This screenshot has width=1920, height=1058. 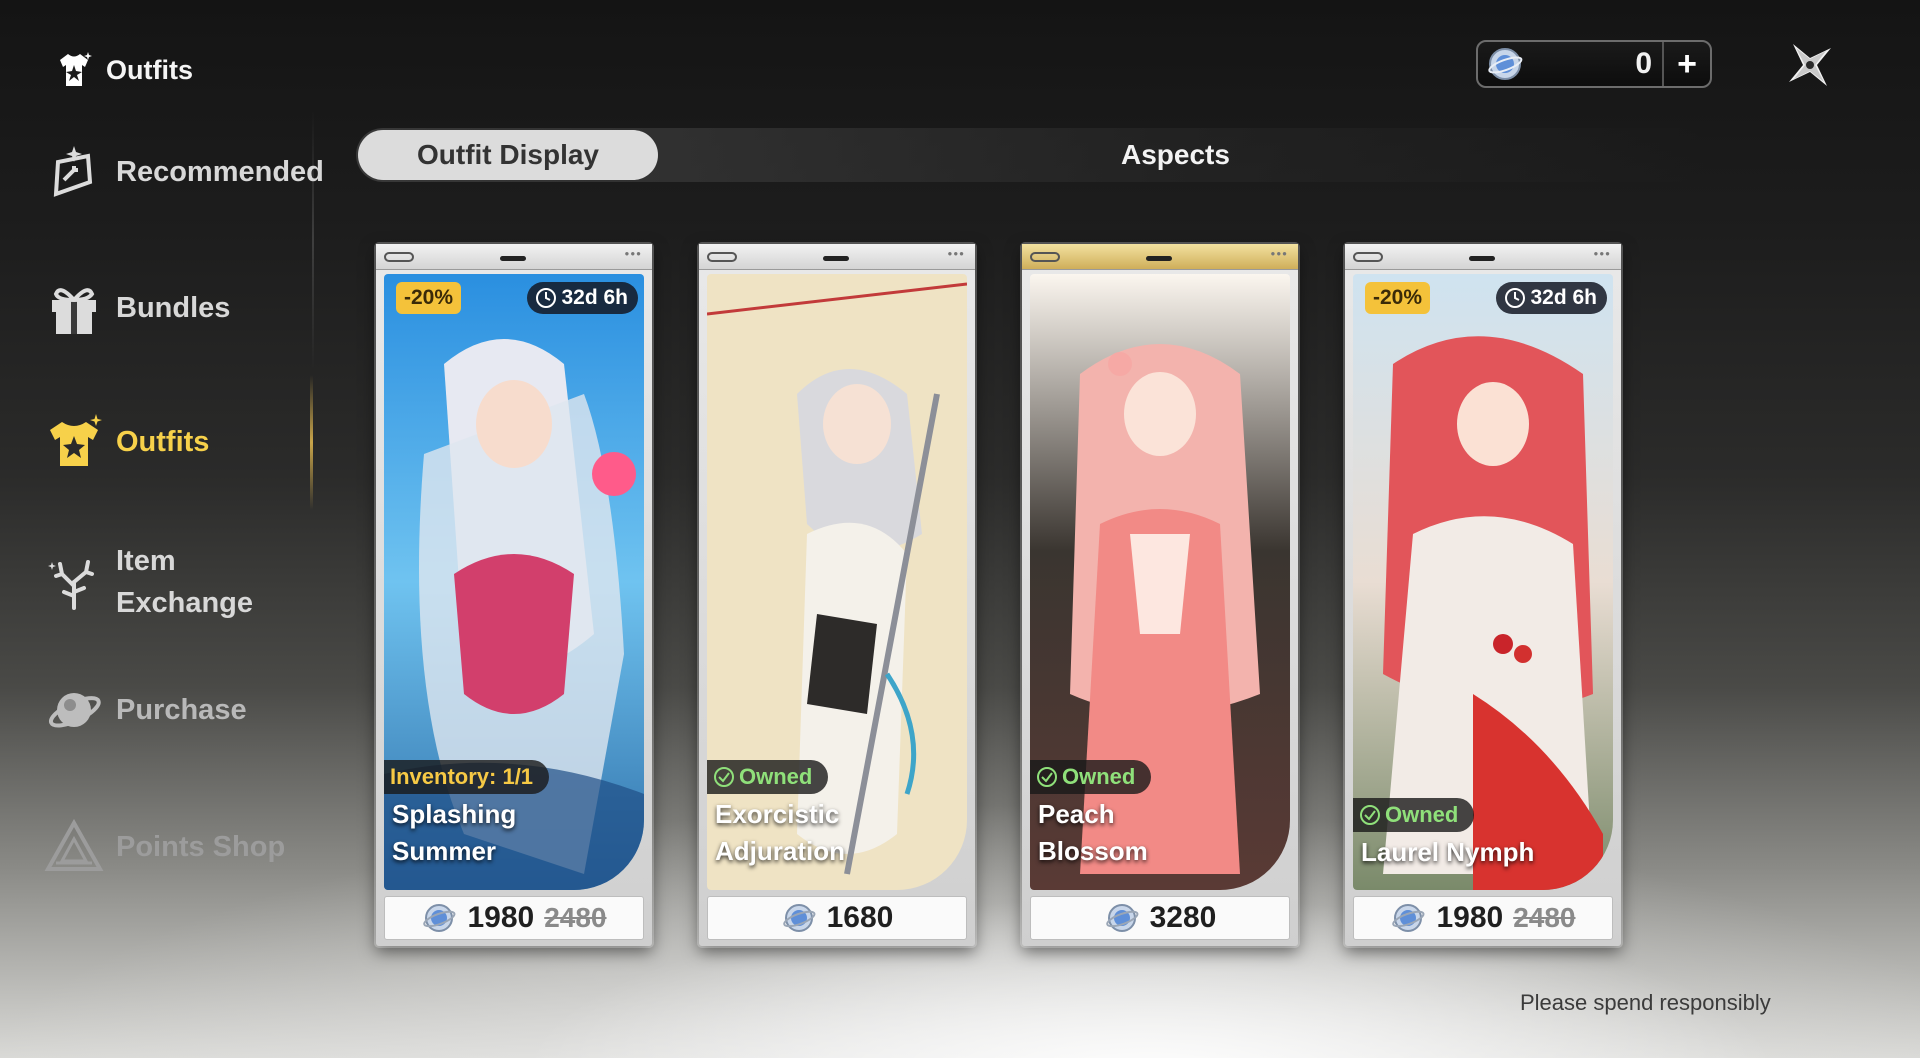 I want to click on outfit-card-peach-blossom: ●●● Owned Peach Blossom 3280, so click(x=1160, y=595).